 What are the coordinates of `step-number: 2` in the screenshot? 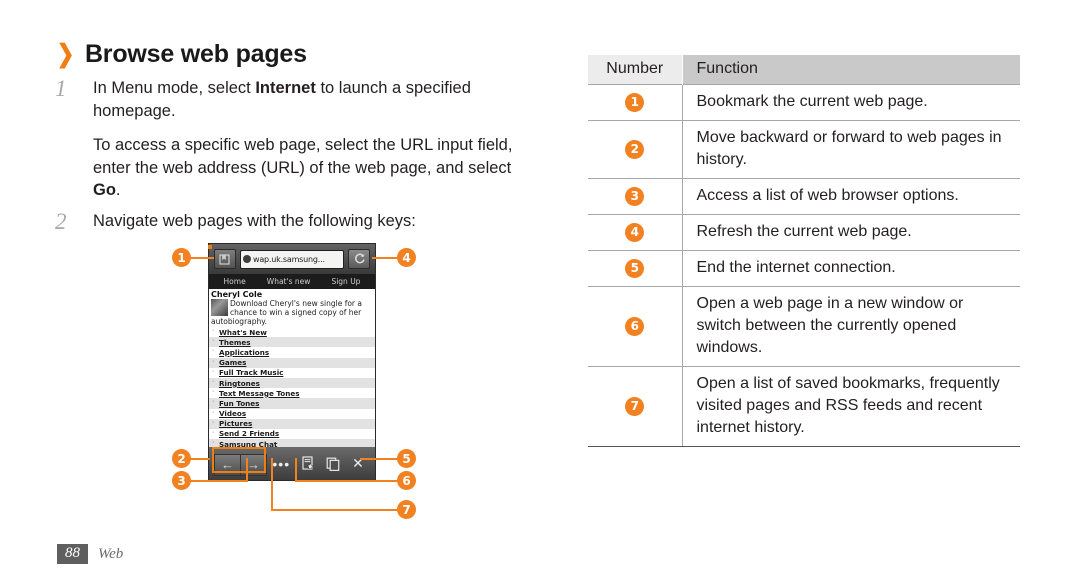 It's located at (61, 221).